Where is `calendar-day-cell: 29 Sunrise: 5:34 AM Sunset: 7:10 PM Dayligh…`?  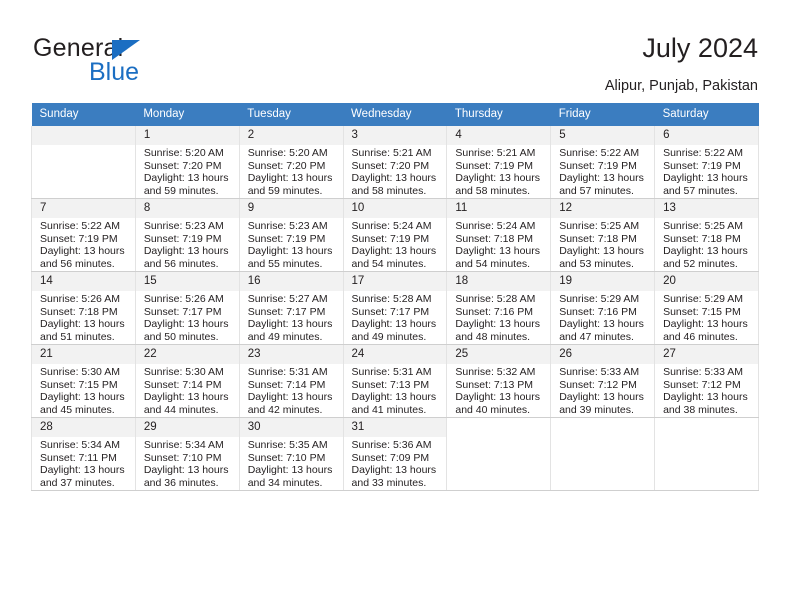
calendar-day-cell: 29 Sunrise: 5:34 AM Sunset: 7:10 PM Dayligh… is located at coordinates (187, 454).